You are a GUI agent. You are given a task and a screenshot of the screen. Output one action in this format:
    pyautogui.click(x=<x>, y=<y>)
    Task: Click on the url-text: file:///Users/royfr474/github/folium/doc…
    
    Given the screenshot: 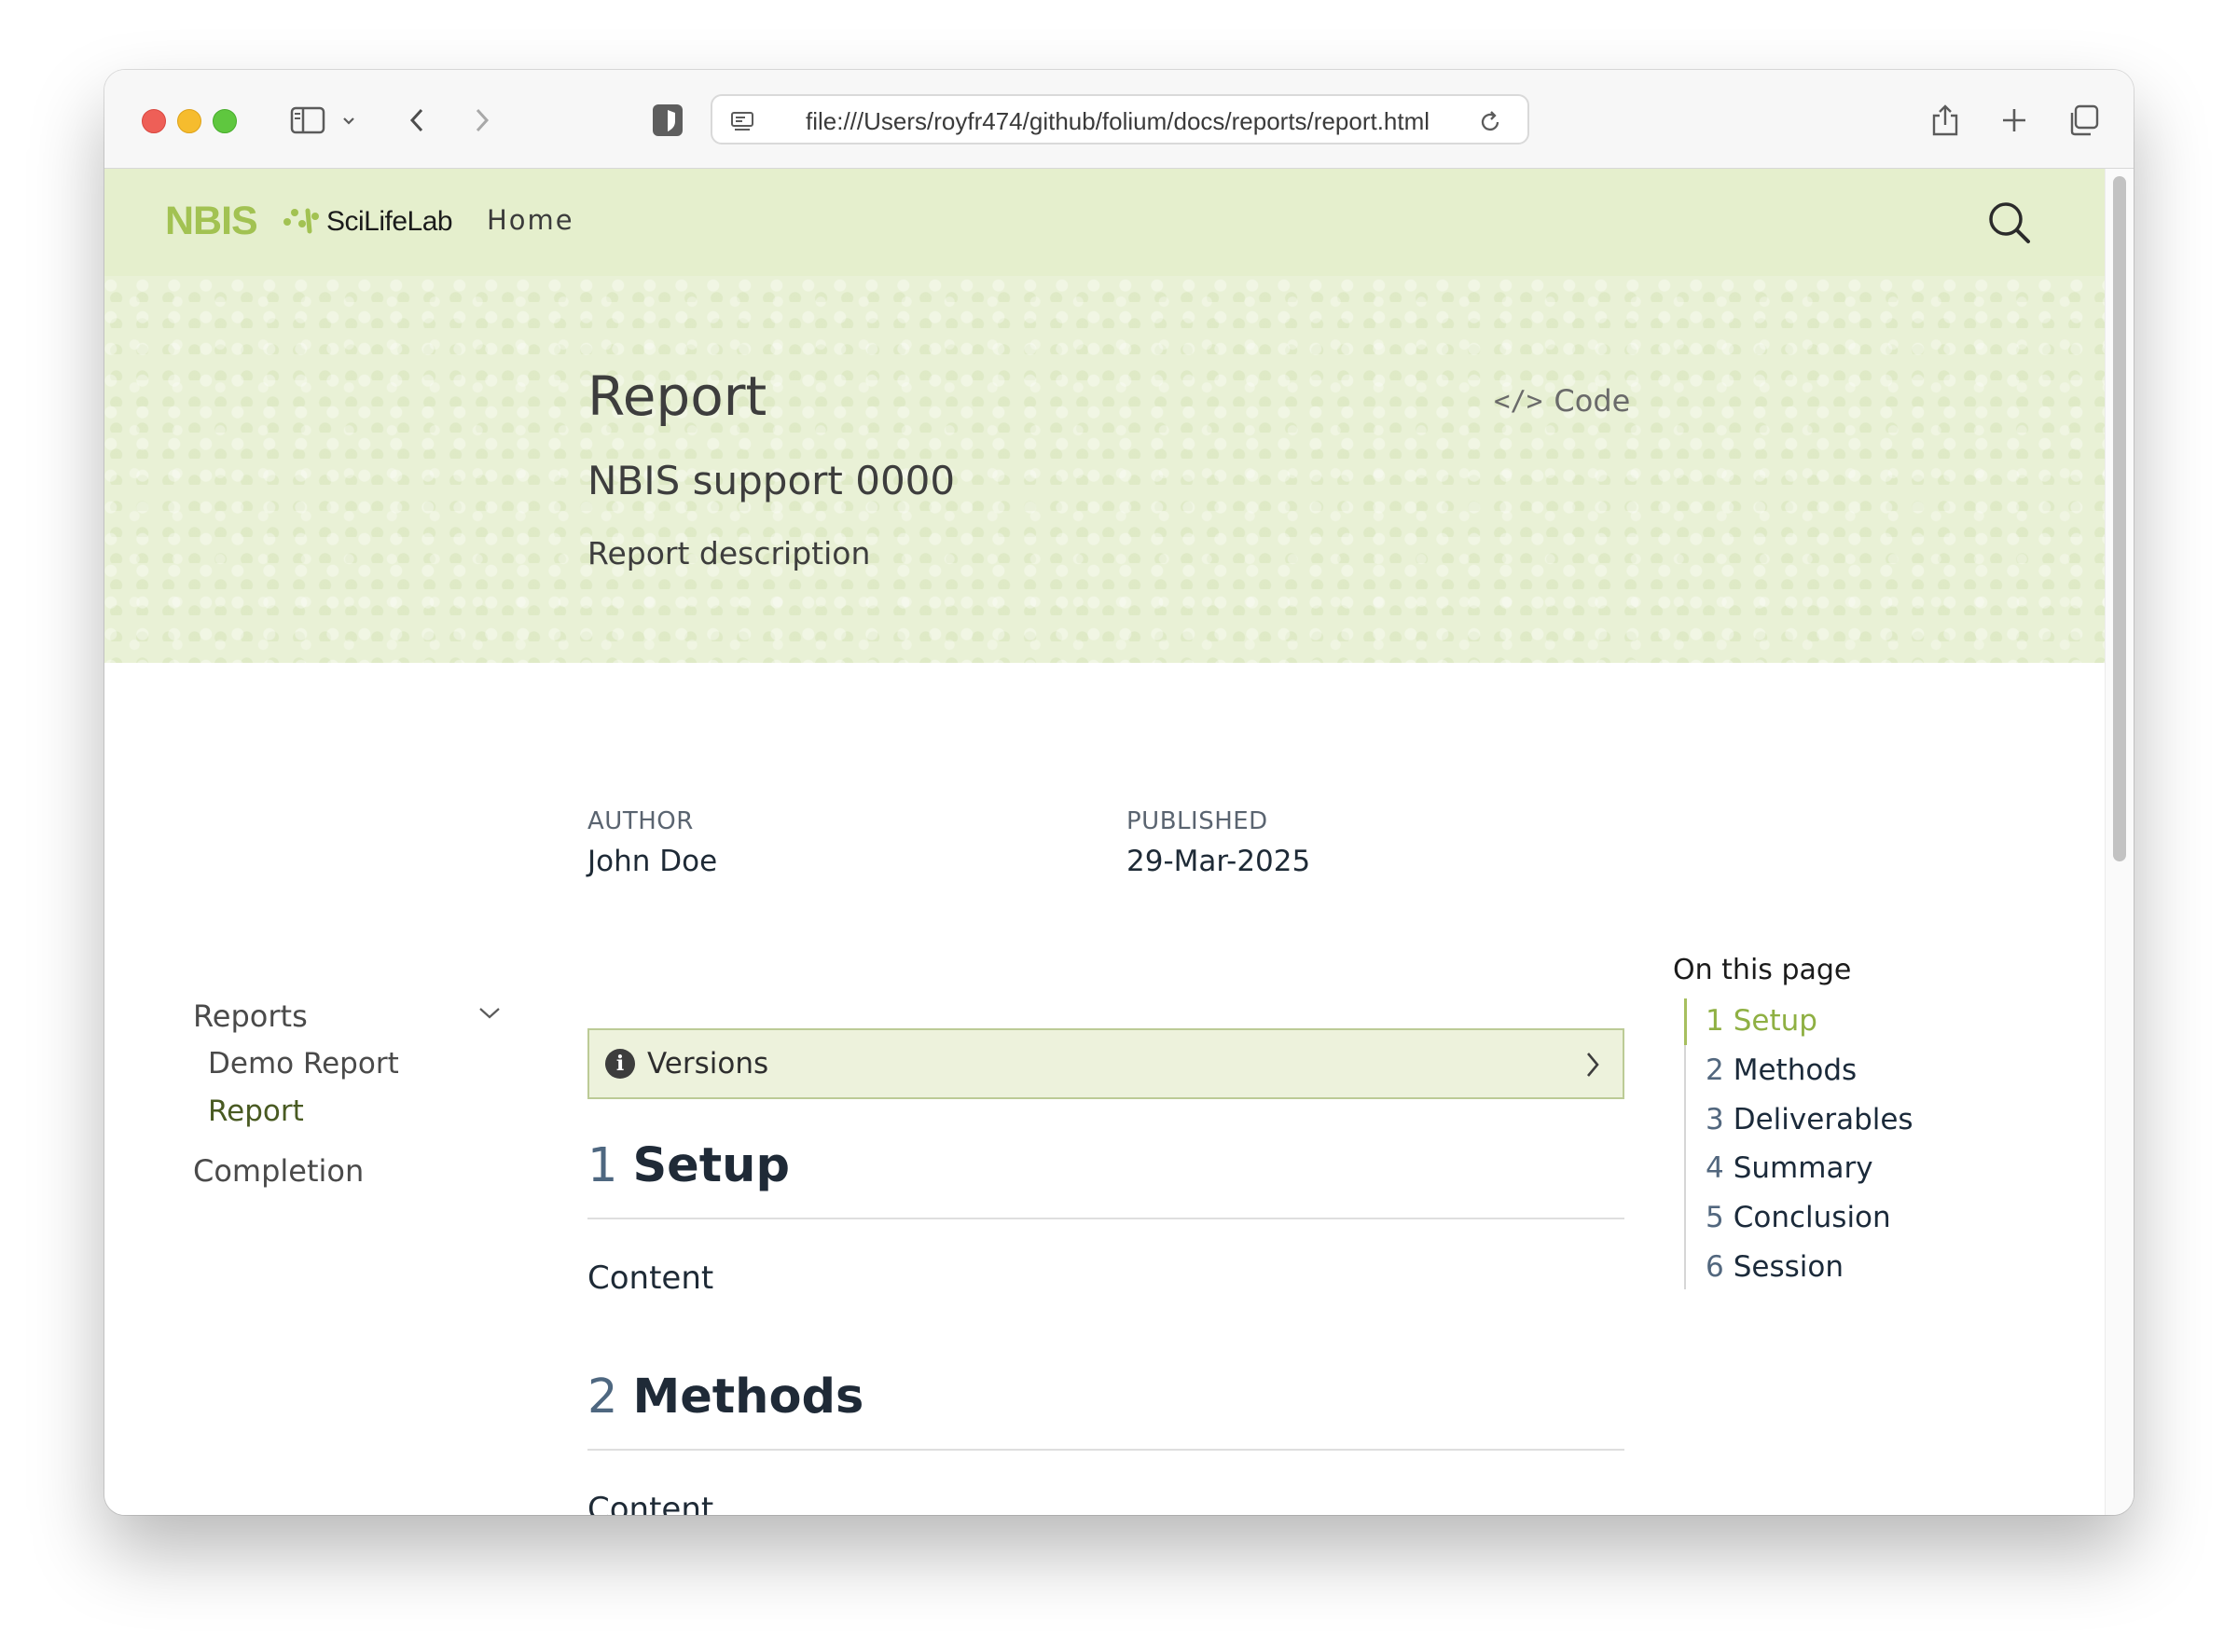 What is the action you would take?
    pyautogui.click(x=1137, y=121)
    